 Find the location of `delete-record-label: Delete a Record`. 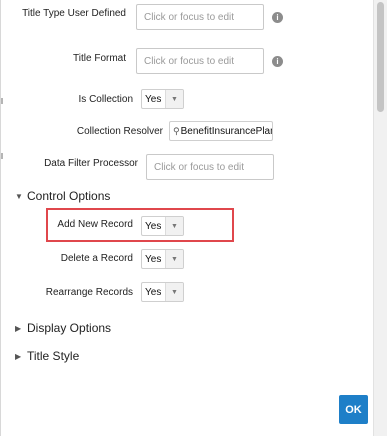

delete-record-label: Delete a Record is located at coordinates (96, 258).